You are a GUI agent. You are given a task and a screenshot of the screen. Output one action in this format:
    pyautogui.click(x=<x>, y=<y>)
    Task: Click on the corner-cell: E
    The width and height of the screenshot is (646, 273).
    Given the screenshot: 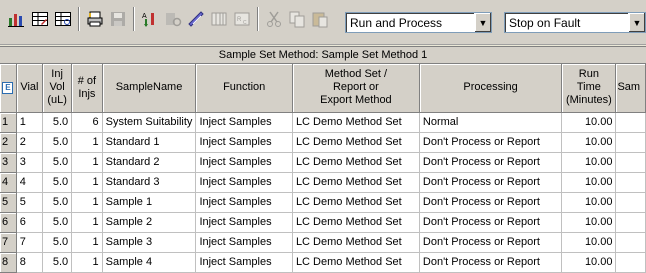 What is the action you would take?
    pyautogui.click(x=8, y=88)
    